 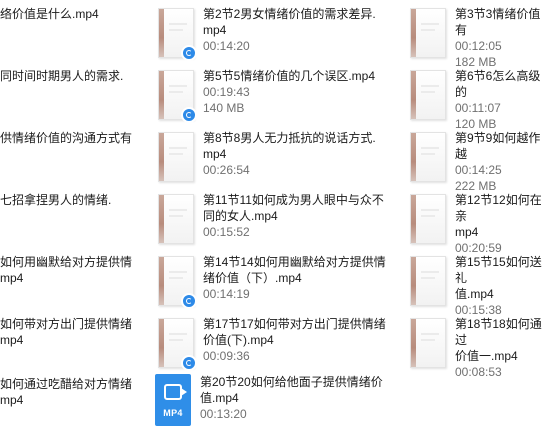 I want to click on file-item: 第14节14如何用幽默给对方提供情 绪价值（下）.mp4 00:14:19, so click(x=272, y=284).